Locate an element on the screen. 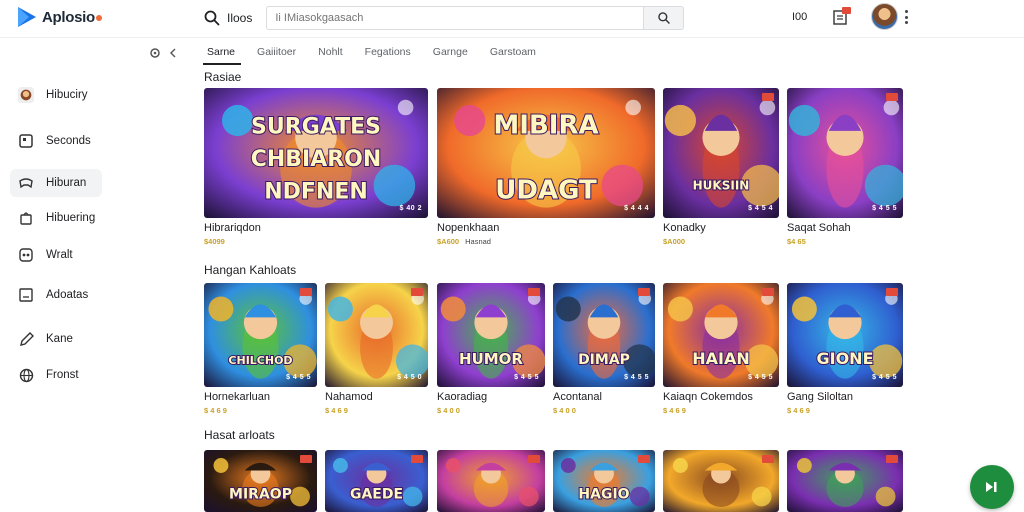 The height and width of the screenshot is (512, 1024). game-thumbnail: $ 4 5 5 is located at coordinates (845, 153).